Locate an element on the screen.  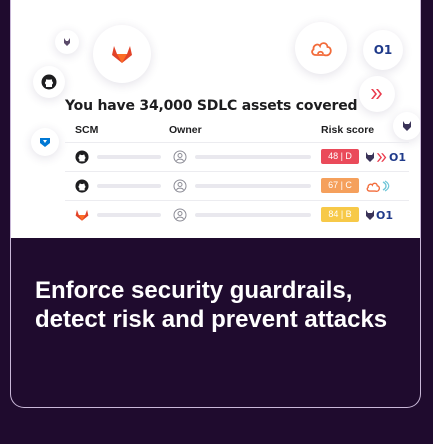
risk-score-badge: 48 | D is located at coordinates (340, 156).